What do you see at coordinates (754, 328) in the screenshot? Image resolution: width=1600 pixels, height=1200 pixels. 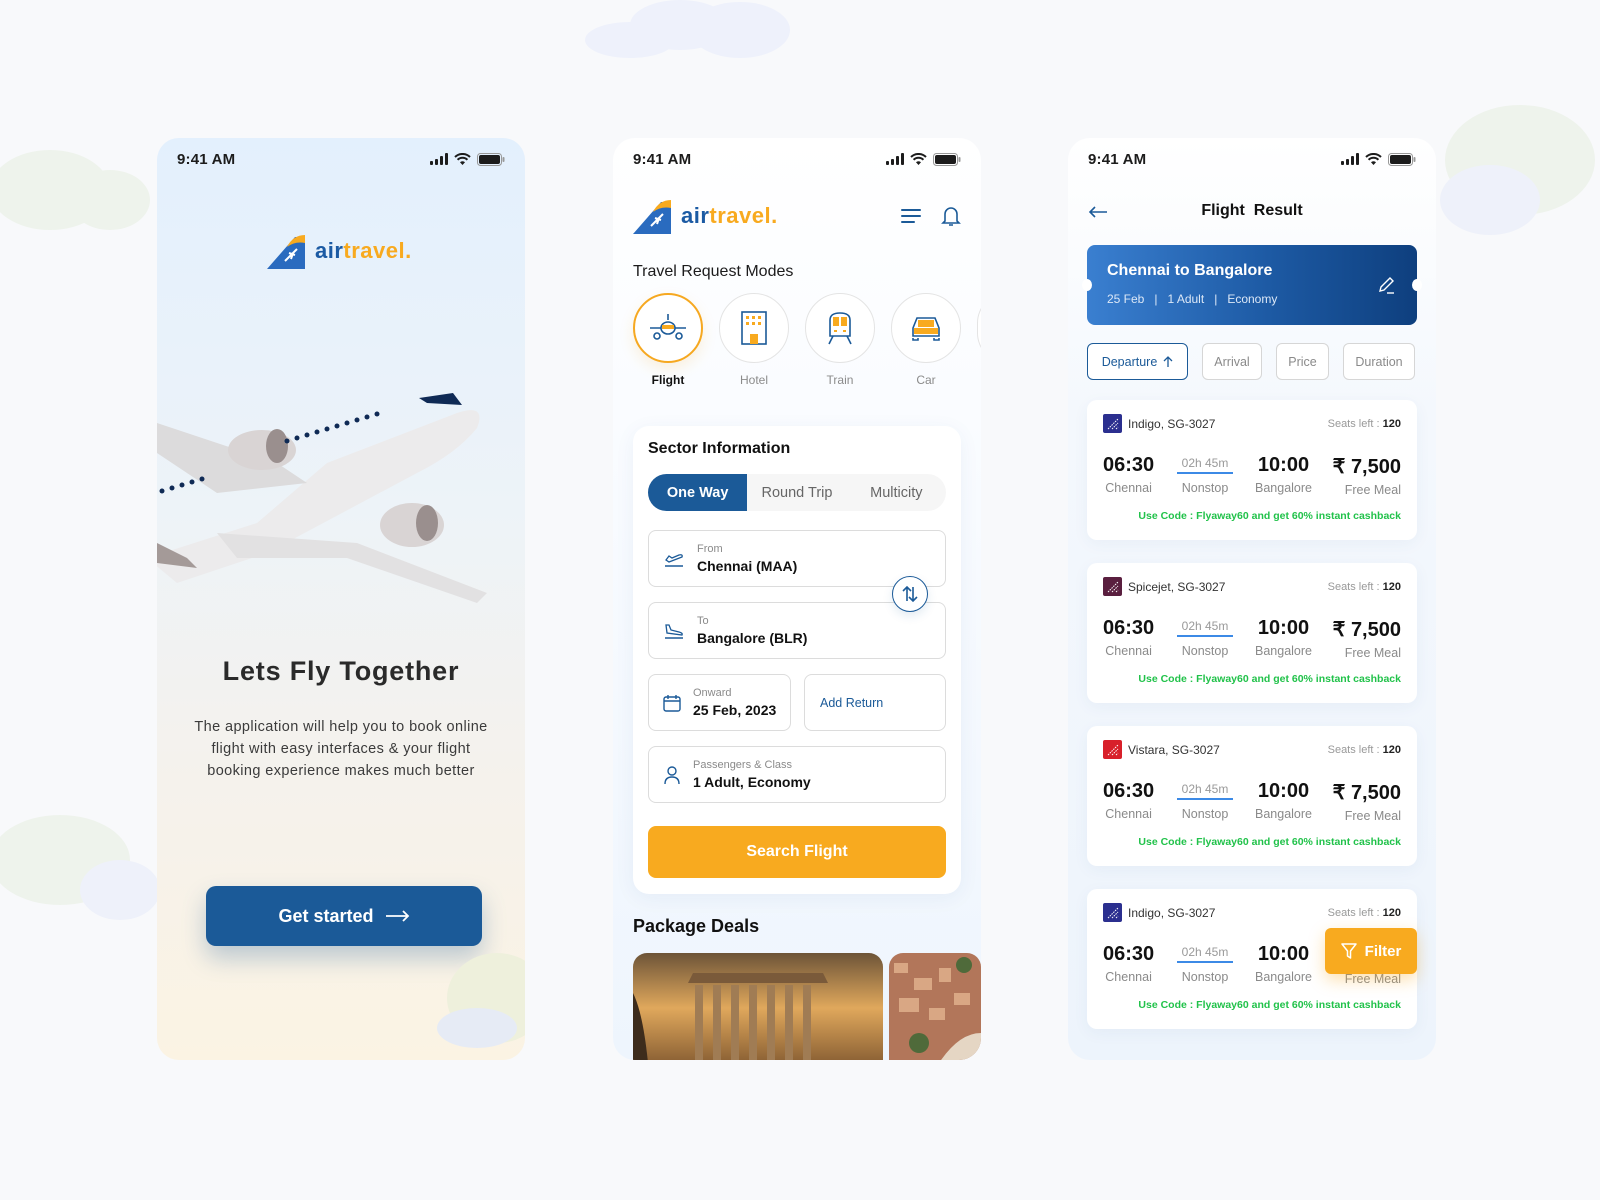 I see `hotel-icon` at bounding box center [754, 328].